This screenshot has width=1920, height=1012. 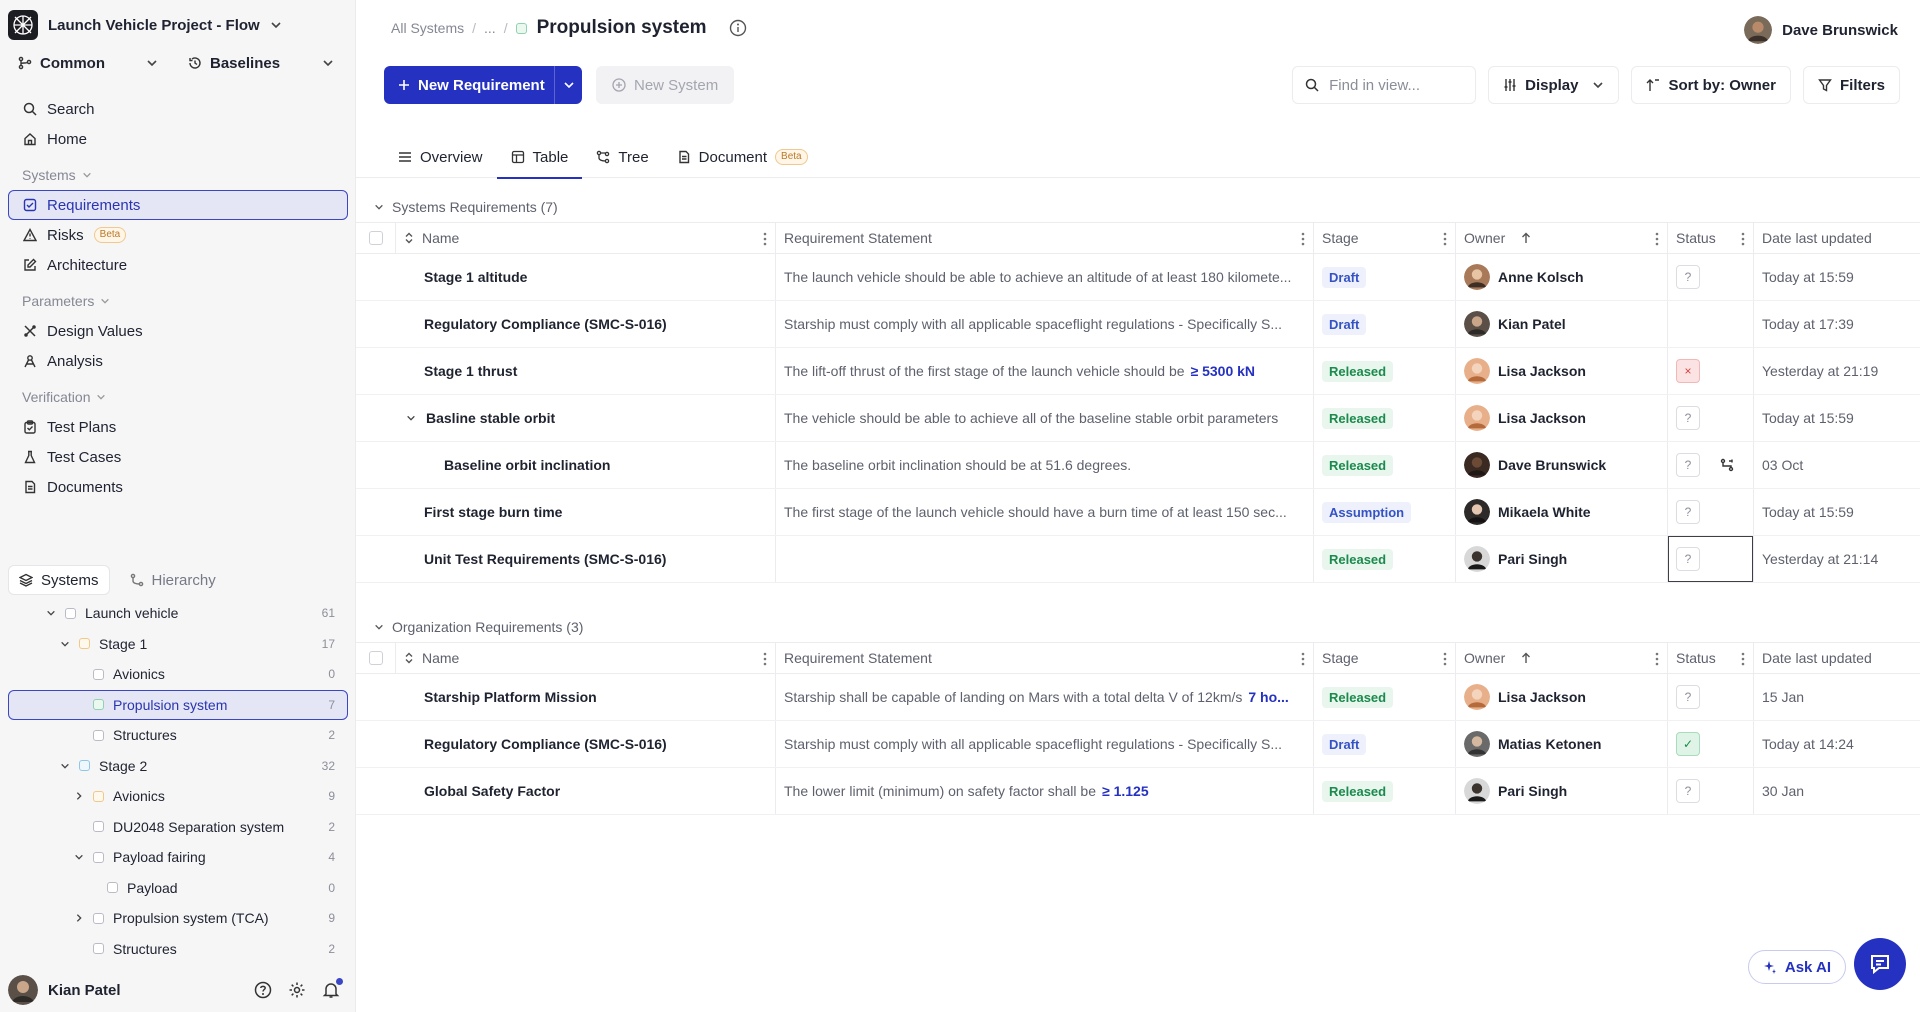 What do you see at coordinates (427, 28) in the screenshot?
I see `breadcrumb-root: All Systems` at bounding box center [427, 28].